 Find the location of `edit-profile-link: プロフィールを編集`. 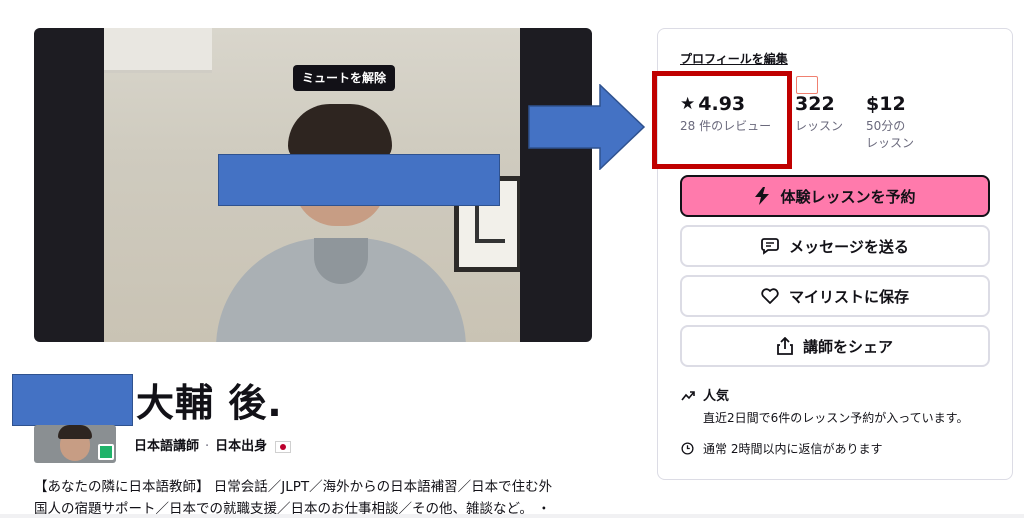

edit-profile-link: プロフィールを編集 is located at coordinates (734, 58).